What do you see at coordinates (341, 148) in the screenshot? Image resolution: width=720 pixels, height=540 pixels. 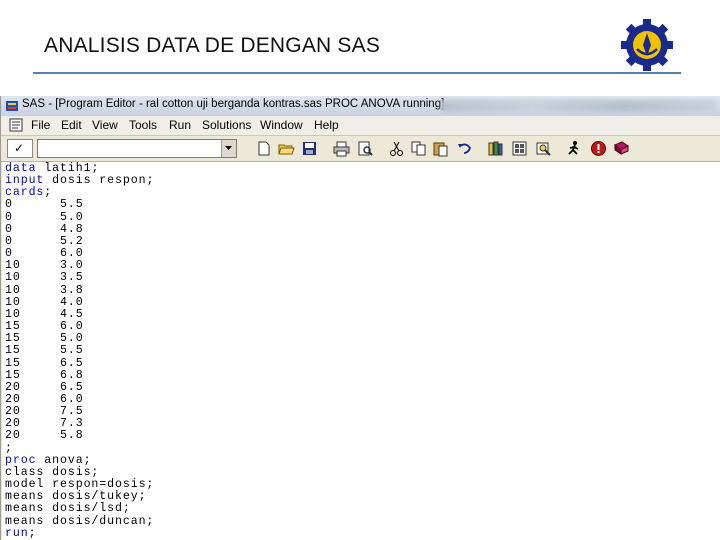 I see `print-icon` at bounding box center [341, 148].